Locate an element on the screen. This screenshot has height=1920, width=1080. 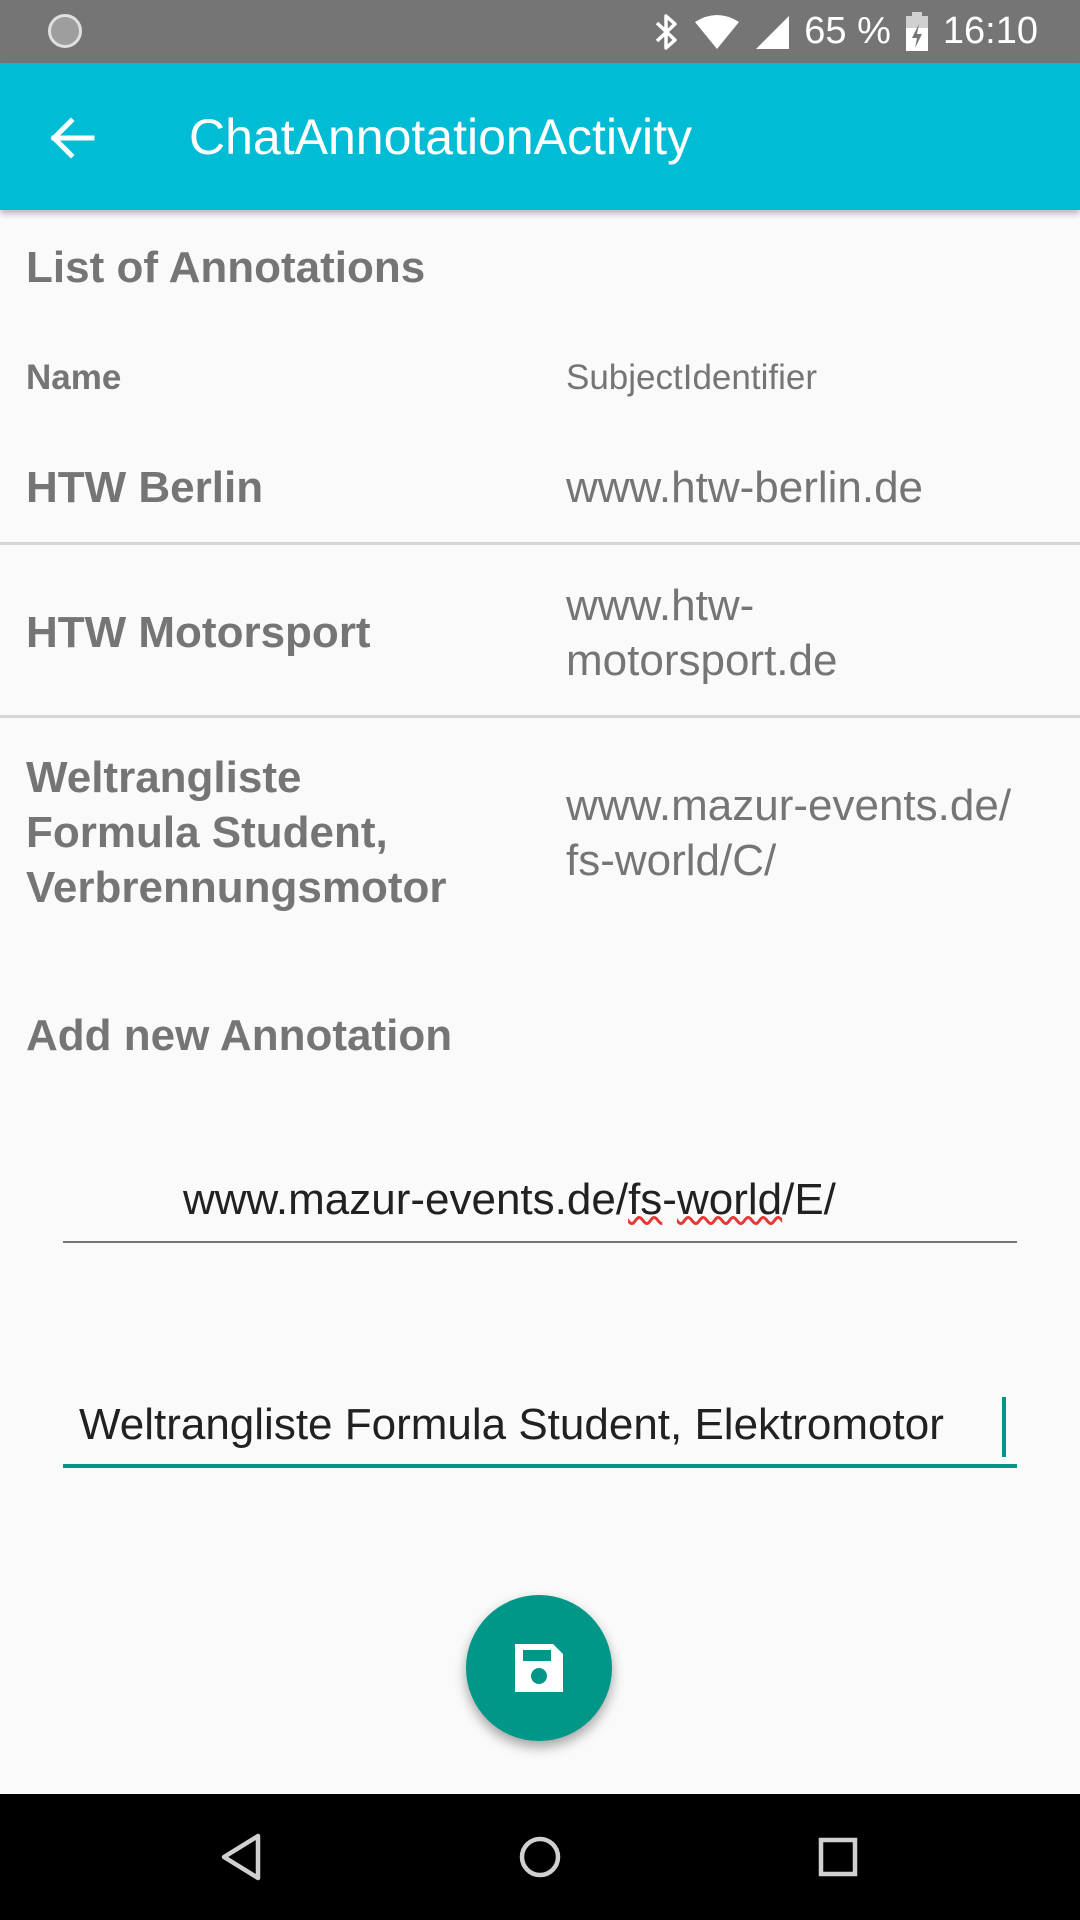
app-title: ChatAnnotationActivity is located at coordinates (441, 137).